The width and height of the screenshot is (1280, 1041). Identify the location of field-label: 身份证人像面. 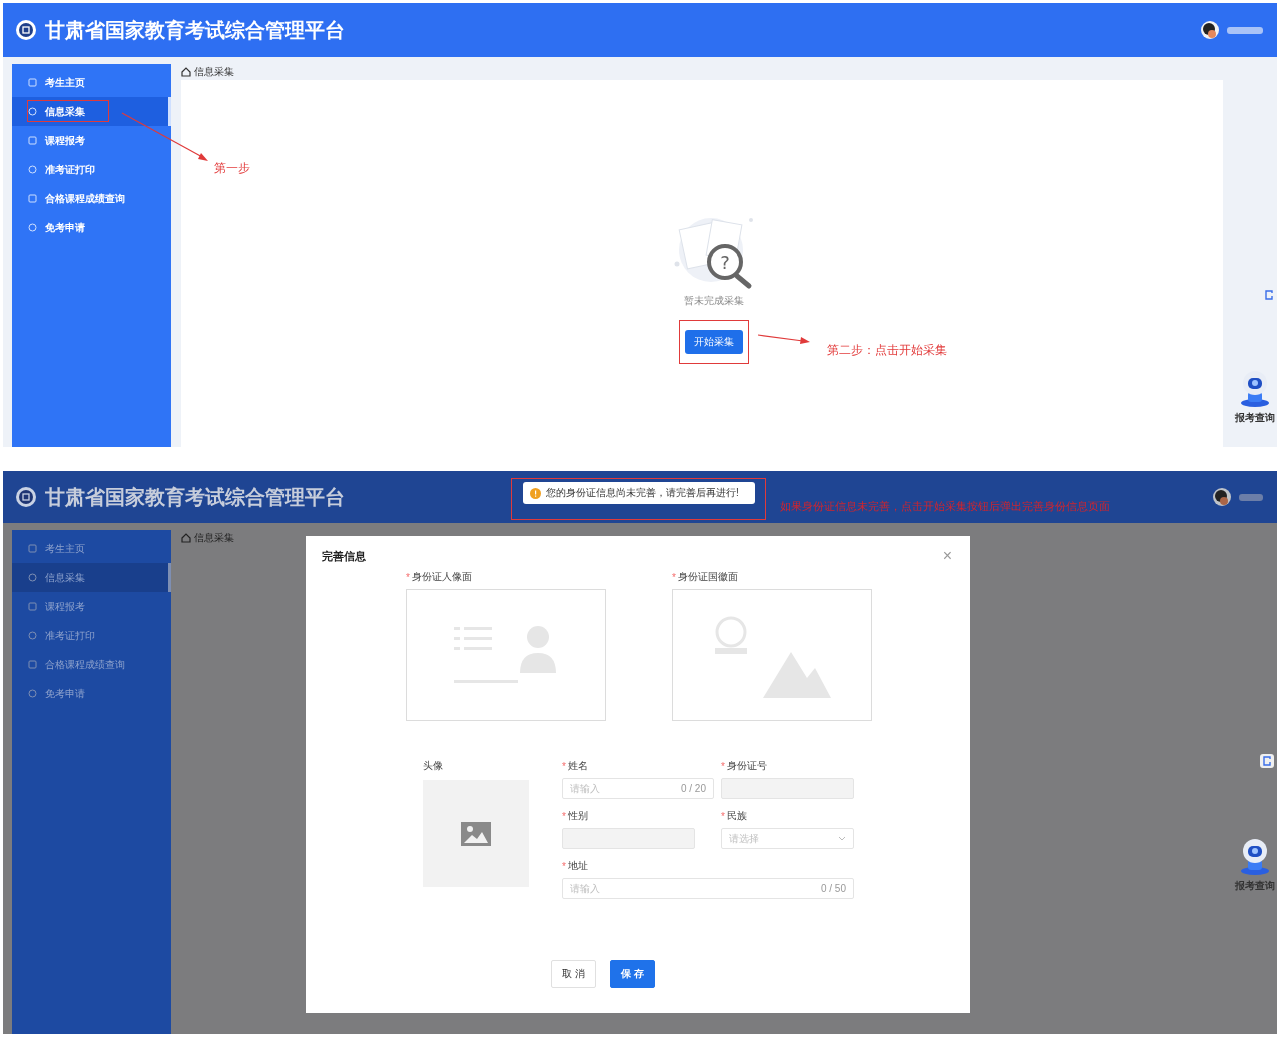
(441, 577).